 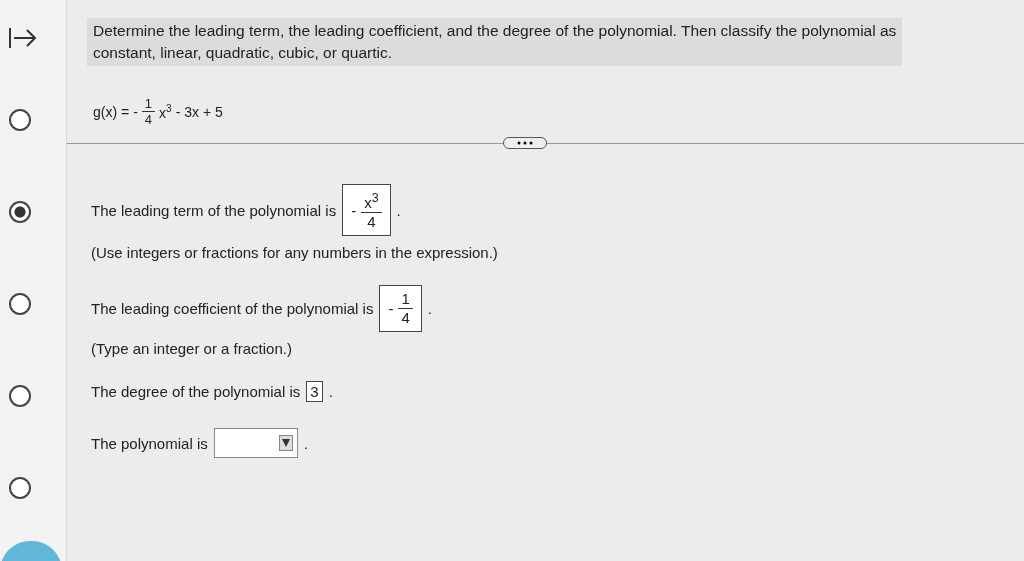 I want to click on dots-icon, so click(x=525, y=143).